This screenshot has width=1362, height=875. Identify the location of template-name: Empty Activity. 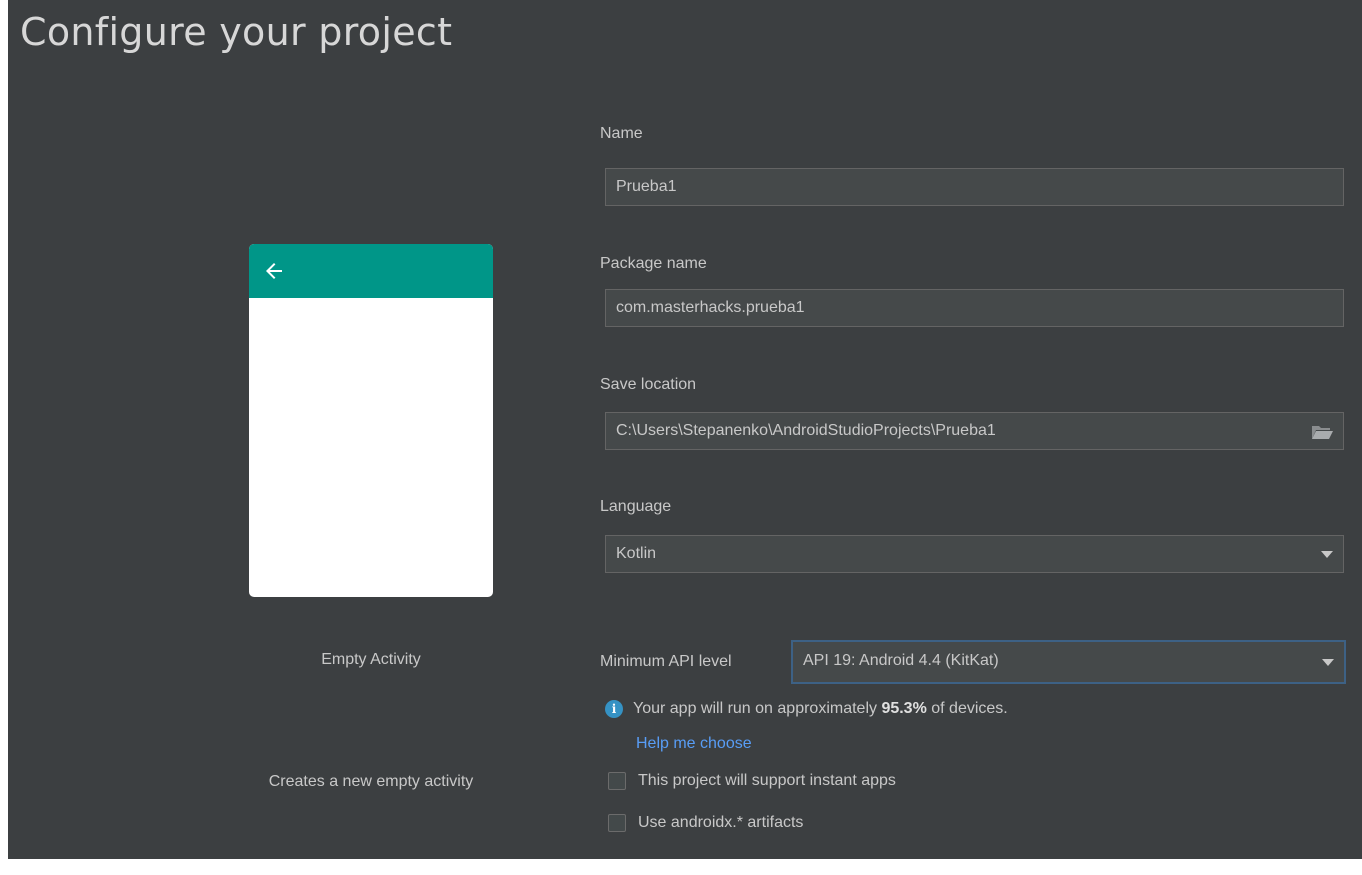
(371, 659).